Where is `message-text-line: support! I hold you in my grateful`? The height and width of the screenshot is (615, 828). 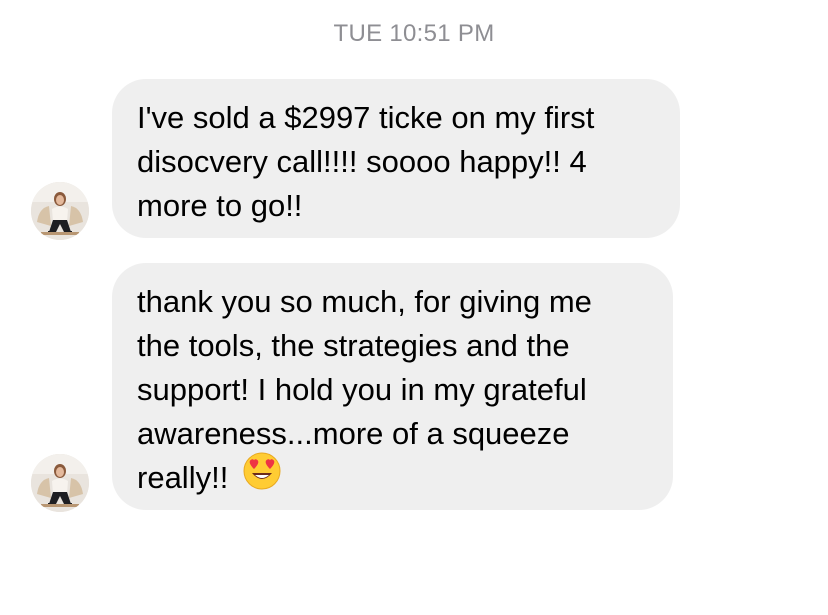 message-text-line: support! I hold you in my grateful is located at coordinates (362, 389).